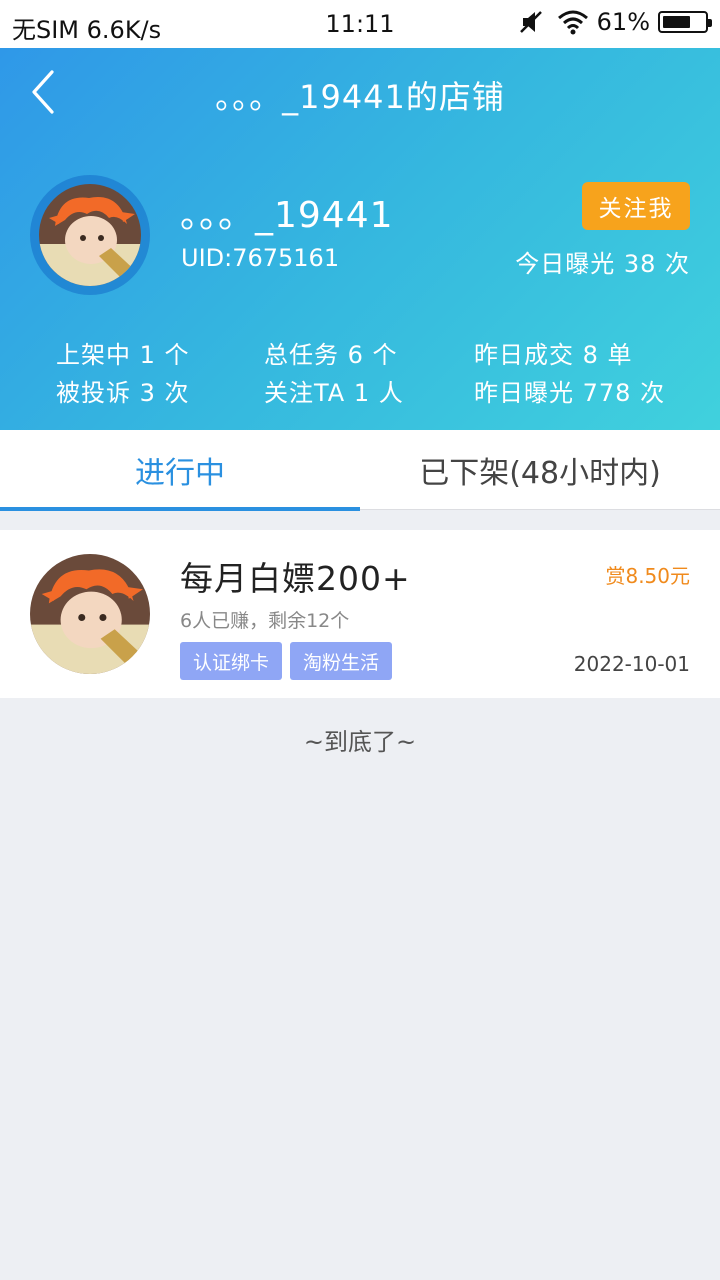  Describe the element at coordinates (540, 470) in the screenshot. I see `tab-delisted: 已下架(48小时内)` at that location.